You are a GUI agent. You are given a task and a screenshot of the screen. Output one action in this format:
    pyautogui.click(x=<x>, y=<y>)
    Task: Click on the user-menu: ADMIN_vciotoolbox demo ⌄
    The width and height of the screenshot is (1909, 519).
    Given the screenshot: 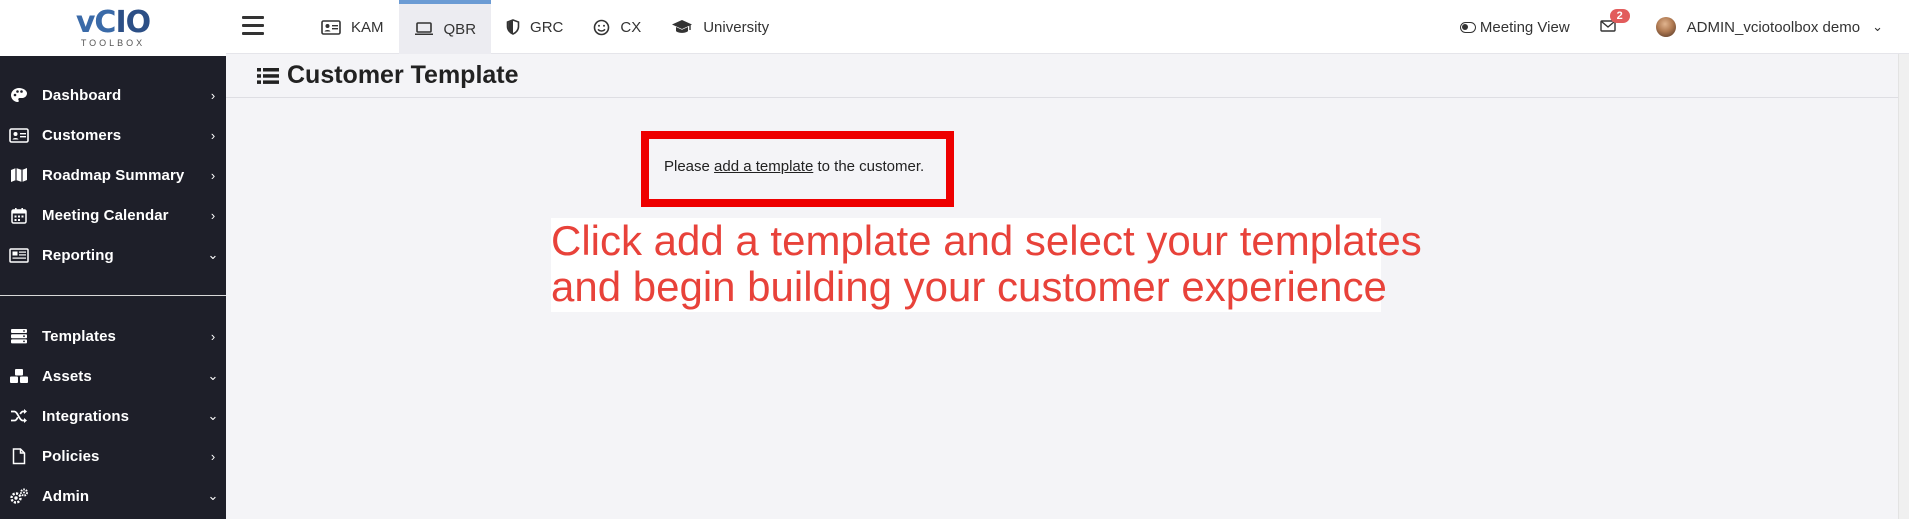 What is the action you would take?
    pyautogui.click(x=1769, y=27)
    